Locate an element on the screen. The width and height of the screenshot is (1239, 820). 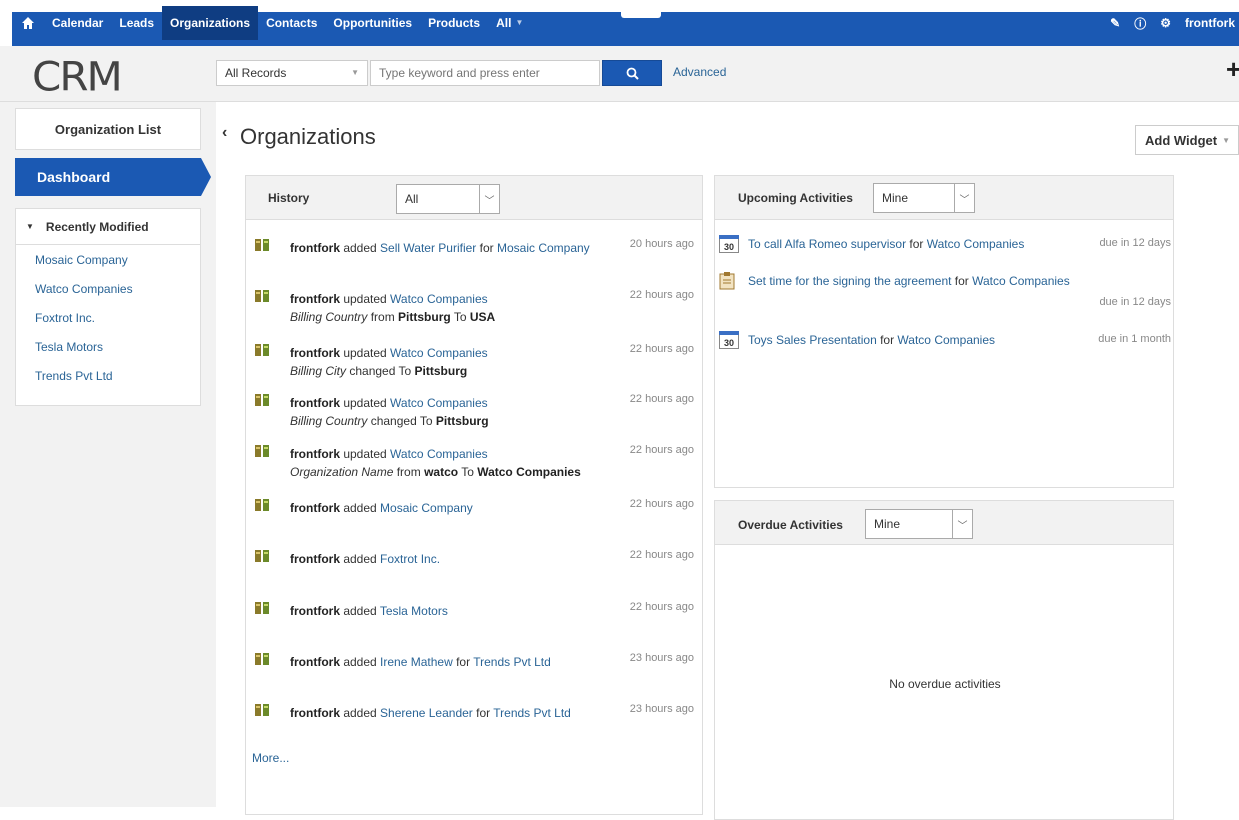
search-header: CRM All Records ▼ Advanced + is located at coordinates (619, 74).